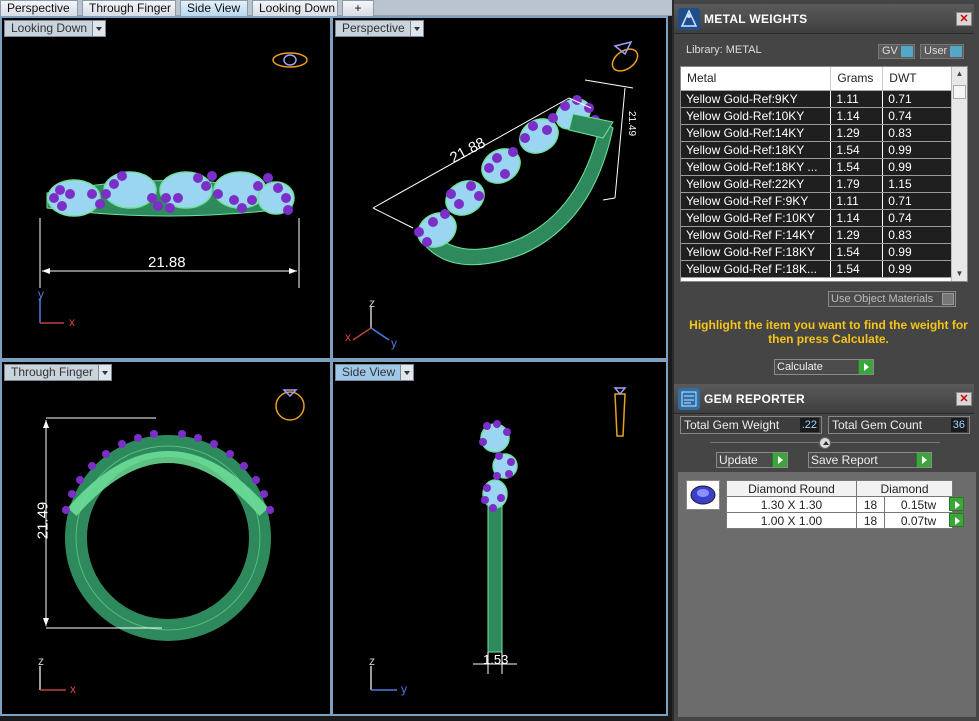 This screenshot has height=721, width=979. I want to click on viewport-label-perspective: Perspective, so click(379, 28).